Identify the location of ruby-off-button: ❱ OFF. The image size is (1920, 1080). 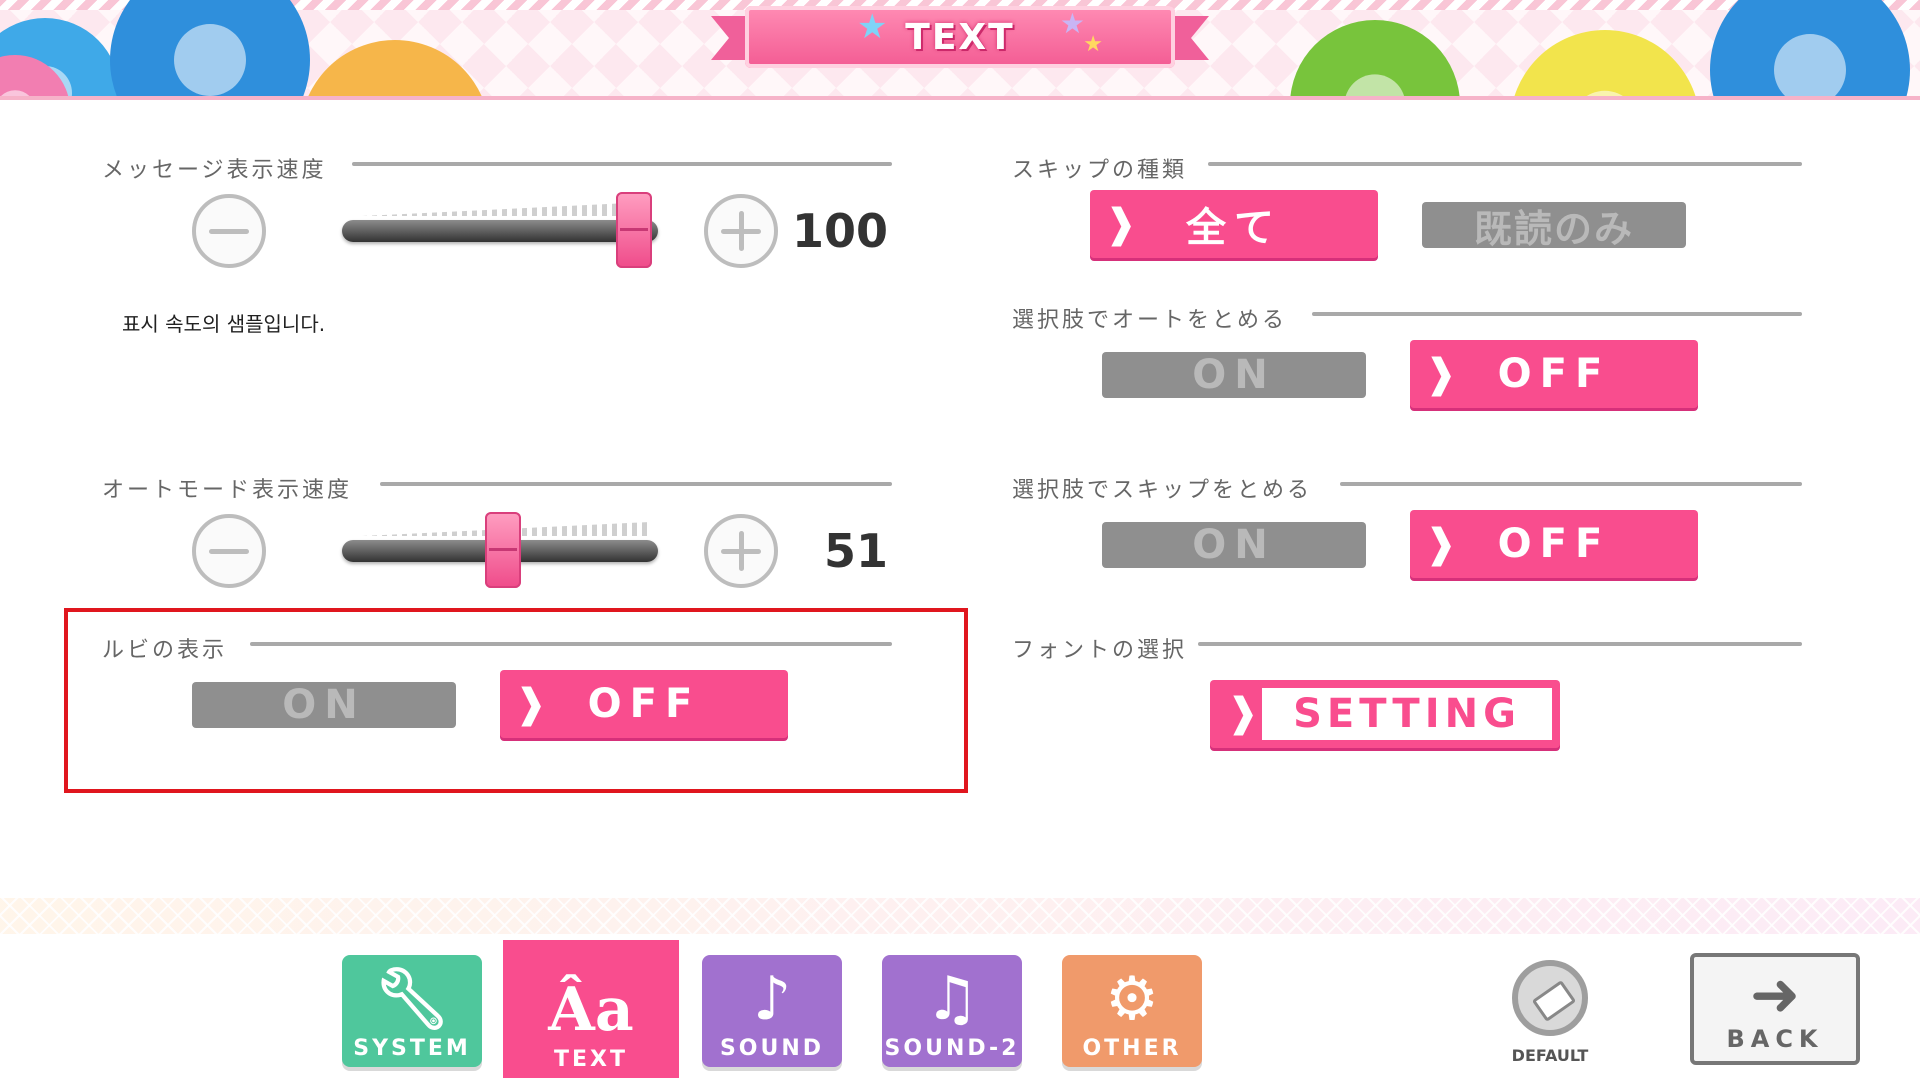
(644, 704).